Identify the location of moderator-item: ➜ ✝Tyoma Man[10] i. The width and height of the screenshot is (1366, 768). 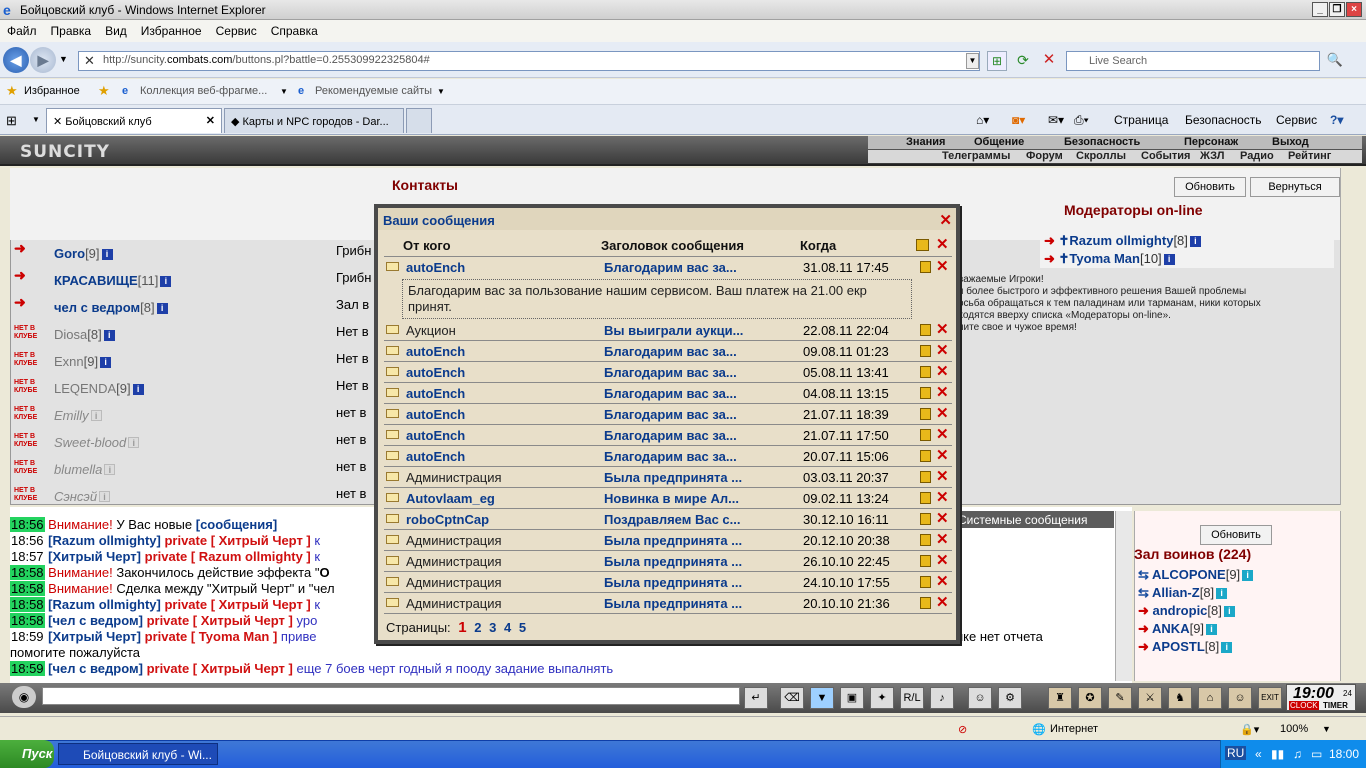
(1109, 259).